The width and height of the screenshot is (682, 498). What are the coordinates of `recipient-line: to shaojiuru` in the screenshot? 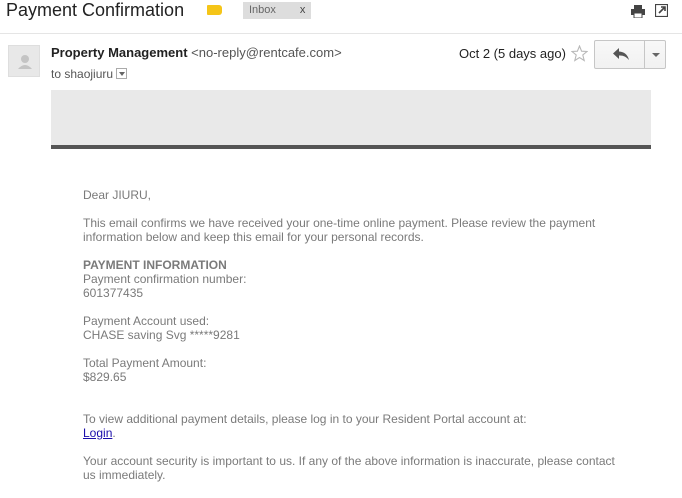 It's located at (89, 74).